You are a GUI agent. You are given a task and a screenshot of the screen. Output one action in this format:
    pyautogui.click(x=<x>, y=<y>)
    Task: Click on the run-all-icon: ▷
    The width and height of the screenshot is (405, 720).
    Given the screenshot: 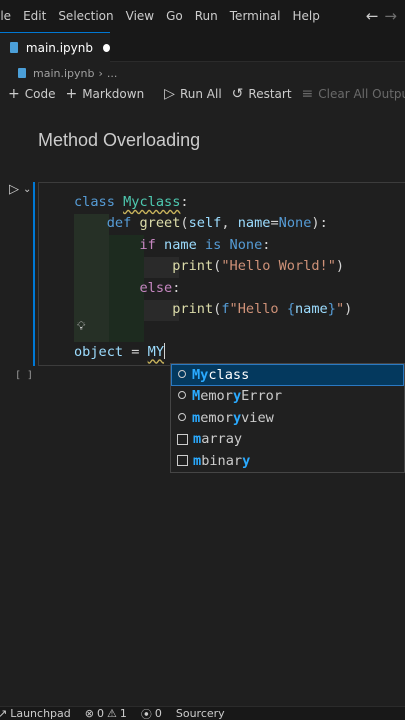 What is the action you would take?
    pyautogui.click(x=169, y=94)
    